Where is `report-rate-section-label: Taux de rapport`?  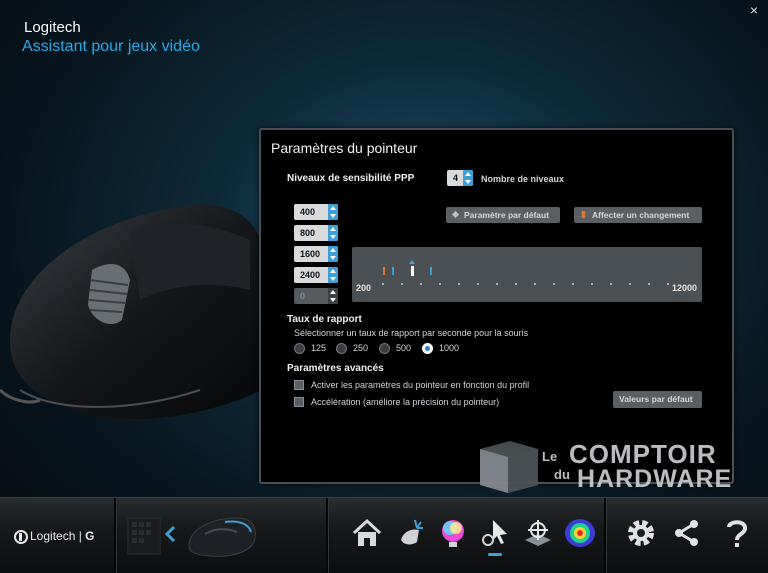
report-rate-section-label: Taux de rapport is located at coordinates (324, 319).